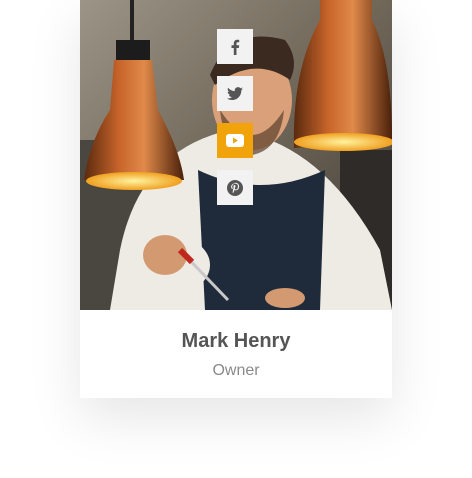 Image resolution: width=472 pixels, height=478 pixels. I want to click on pinterest-icon, so click(235, 187).